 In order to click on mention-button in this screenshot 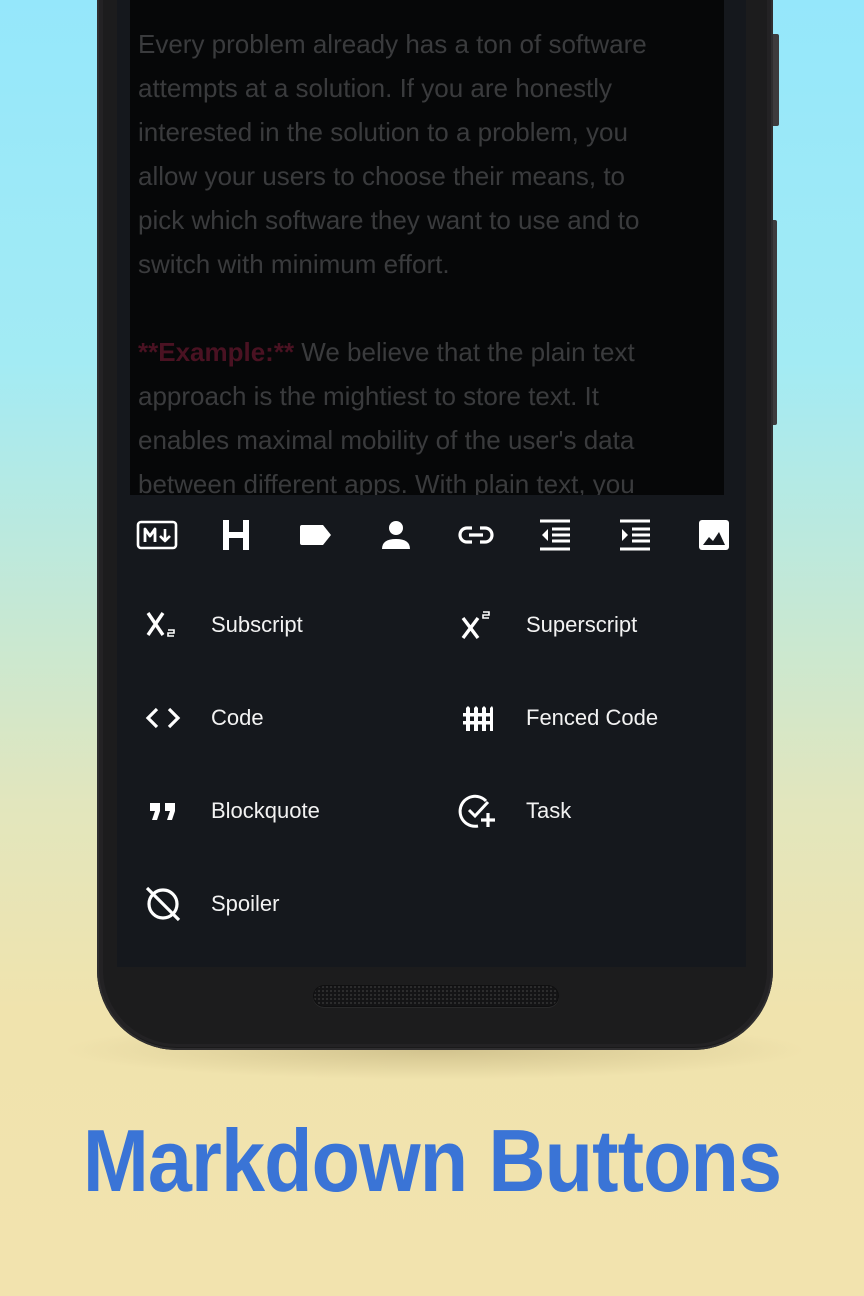, I will do `click(396, 535)`.